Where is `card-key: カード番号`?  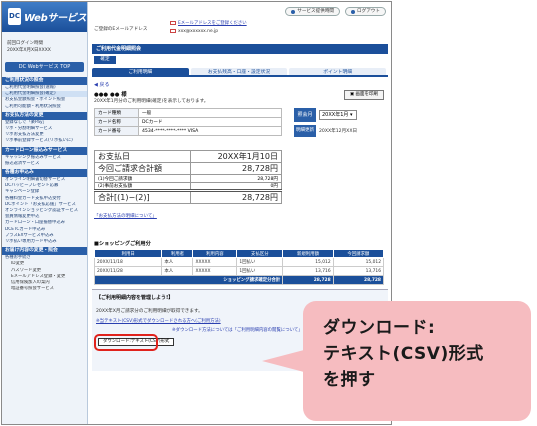
card-key: カード番号 is located at coordinates (116, 131).